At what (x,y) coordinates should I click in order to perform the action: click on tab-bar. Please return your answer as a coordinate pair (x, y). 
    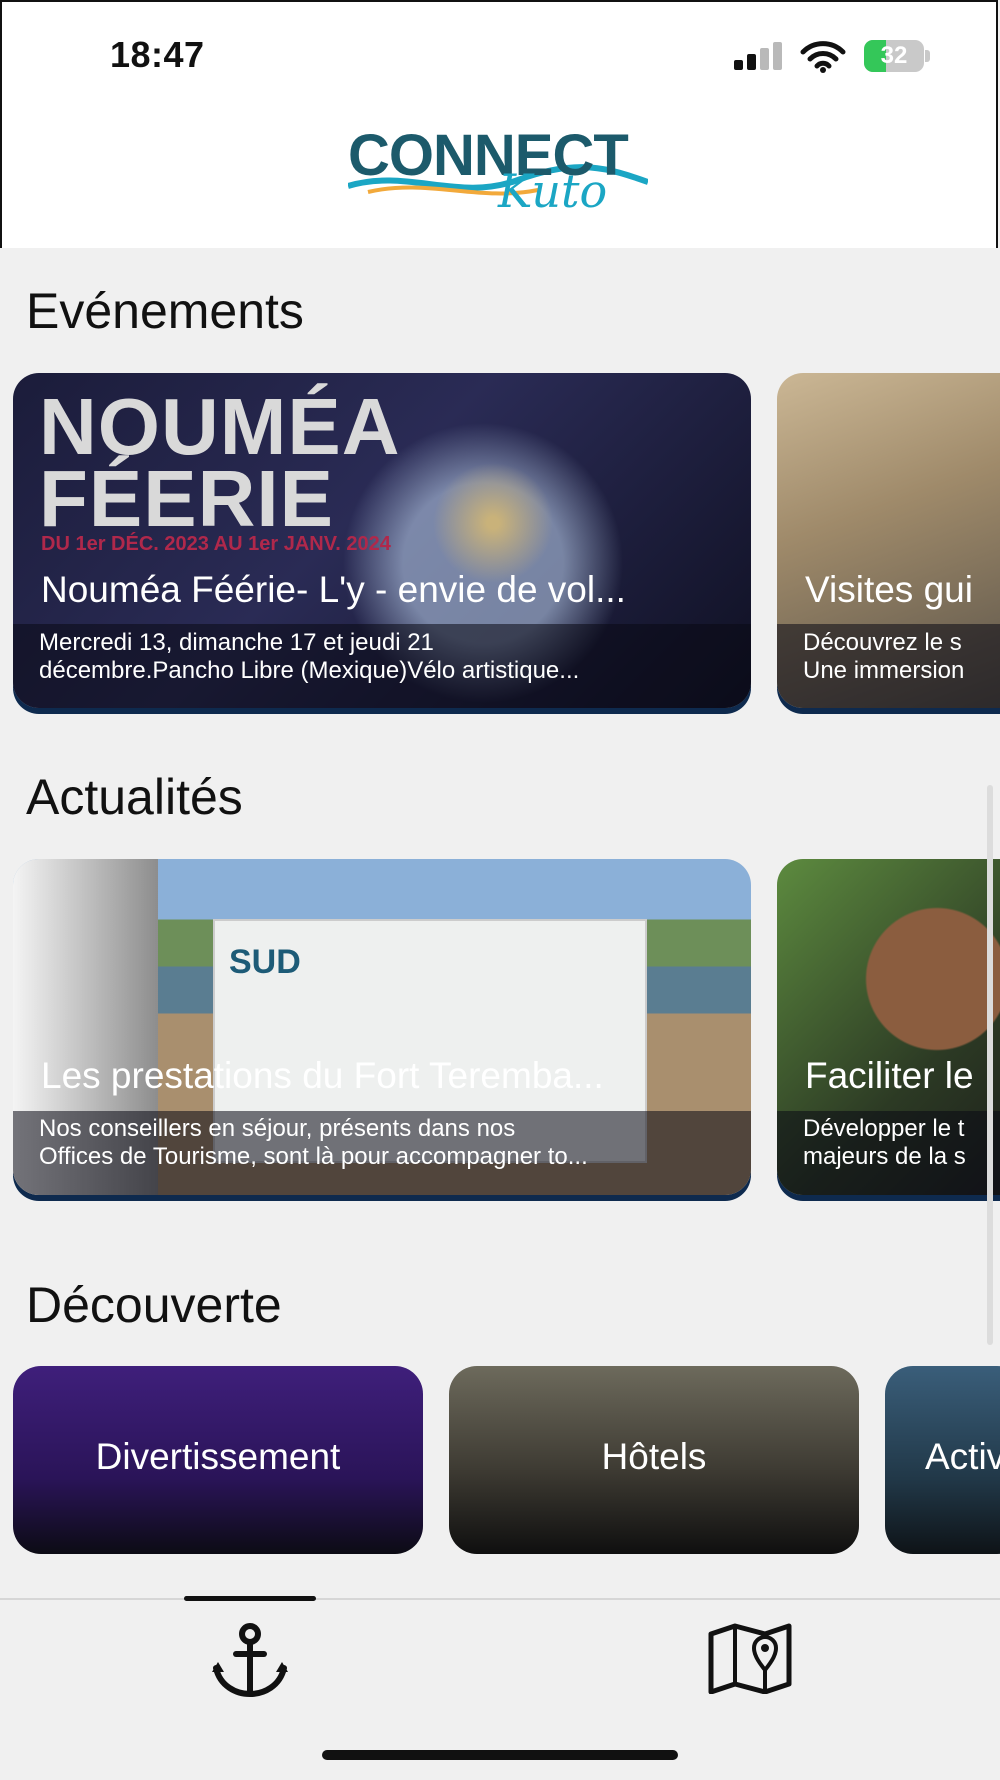
    Looking at the image, I should click on (500, 1688).